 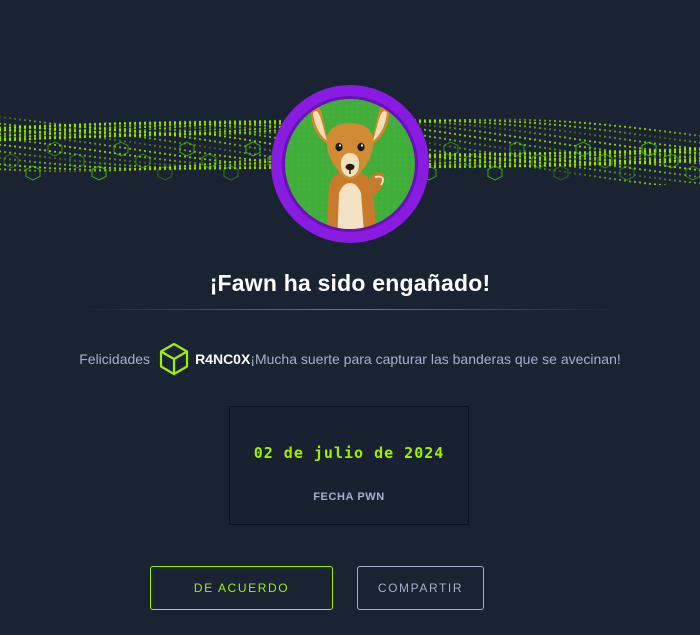 I want to click on fawn-avatar, so click(x=350, y=164).